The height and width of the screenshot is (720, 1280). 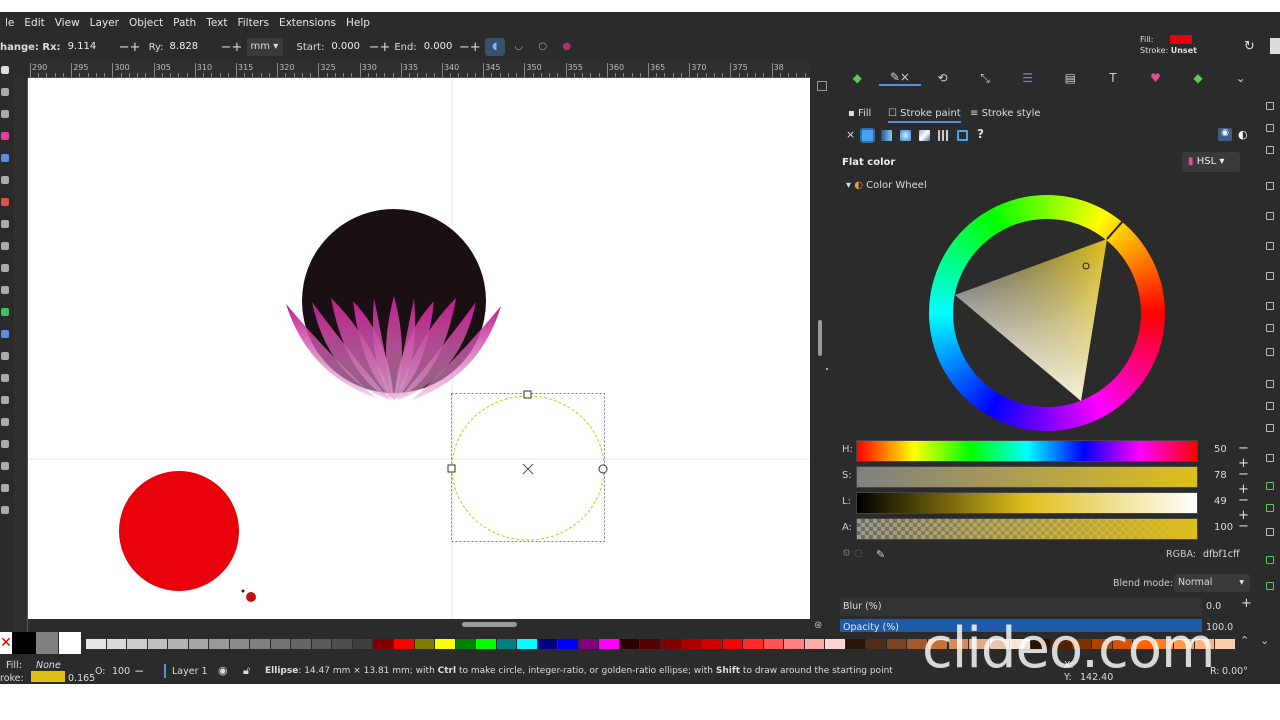 What do you see at coordinates (924, 135) in the screenshot?
I see `mesh-gradient-icon` at bounding box center [924, 135].